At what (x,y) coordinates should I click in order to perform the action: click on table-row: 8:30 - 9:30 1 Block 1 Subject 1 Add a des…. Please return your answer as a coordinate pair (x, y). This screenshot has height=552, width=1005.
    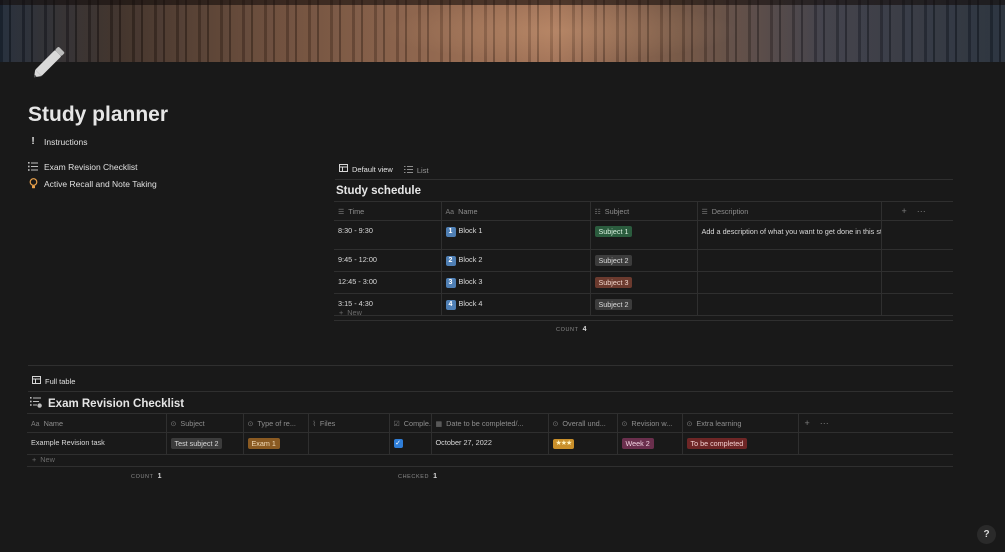
    Looking at the image, I should click on (643, 235).